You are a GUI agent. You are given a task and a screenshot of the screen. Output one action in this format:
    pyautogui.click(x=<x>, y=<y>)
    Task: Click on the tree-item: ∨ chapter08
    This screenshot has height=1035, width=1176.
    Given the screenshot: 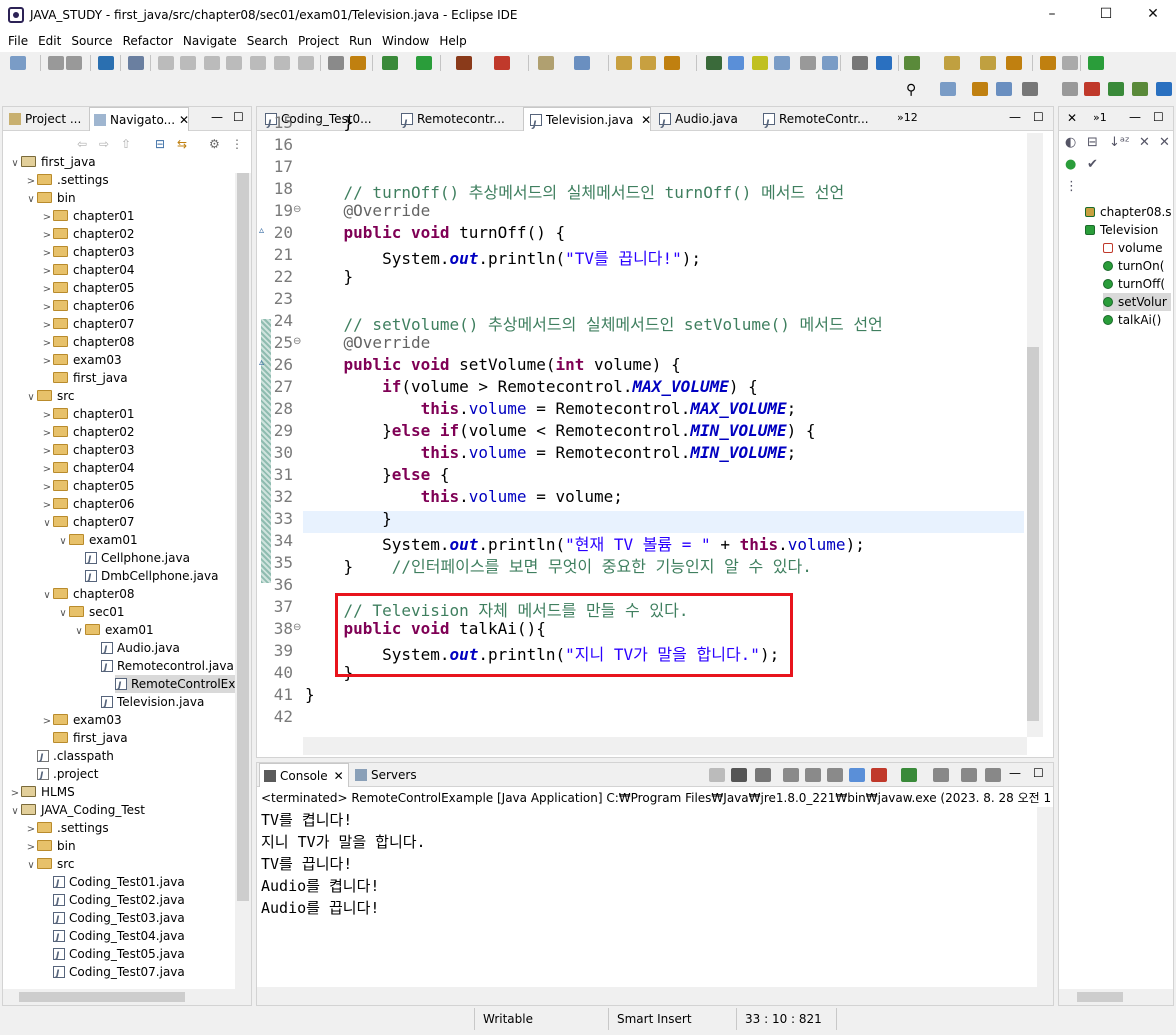 What is the action you would take?
    pyautogui.click(x=68, y=594)
    